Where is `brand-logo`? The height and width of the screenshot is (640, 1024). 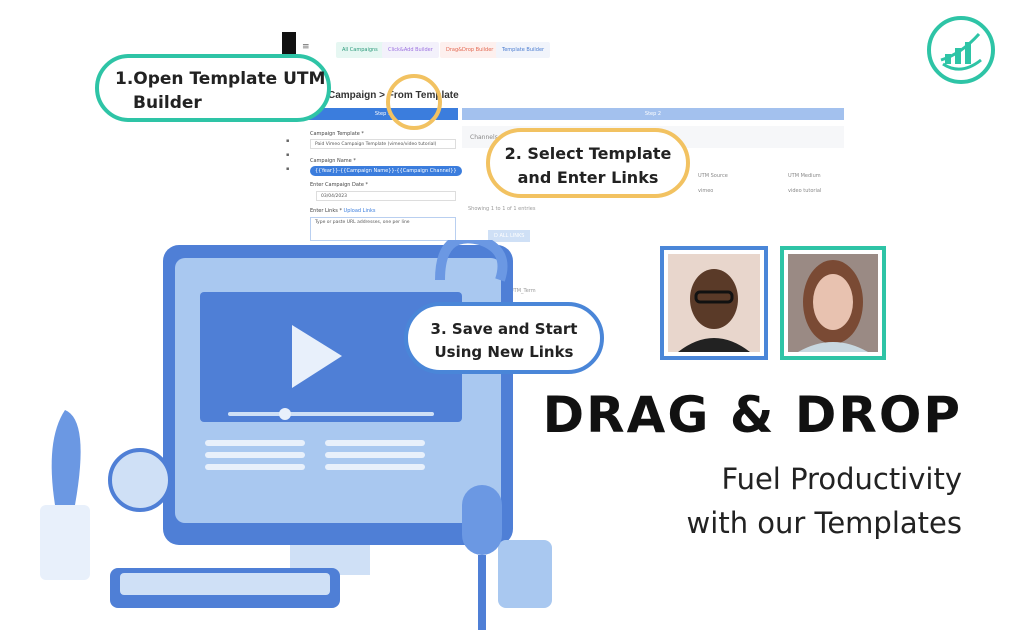
brand-logo is located at coordinates (961, 50).